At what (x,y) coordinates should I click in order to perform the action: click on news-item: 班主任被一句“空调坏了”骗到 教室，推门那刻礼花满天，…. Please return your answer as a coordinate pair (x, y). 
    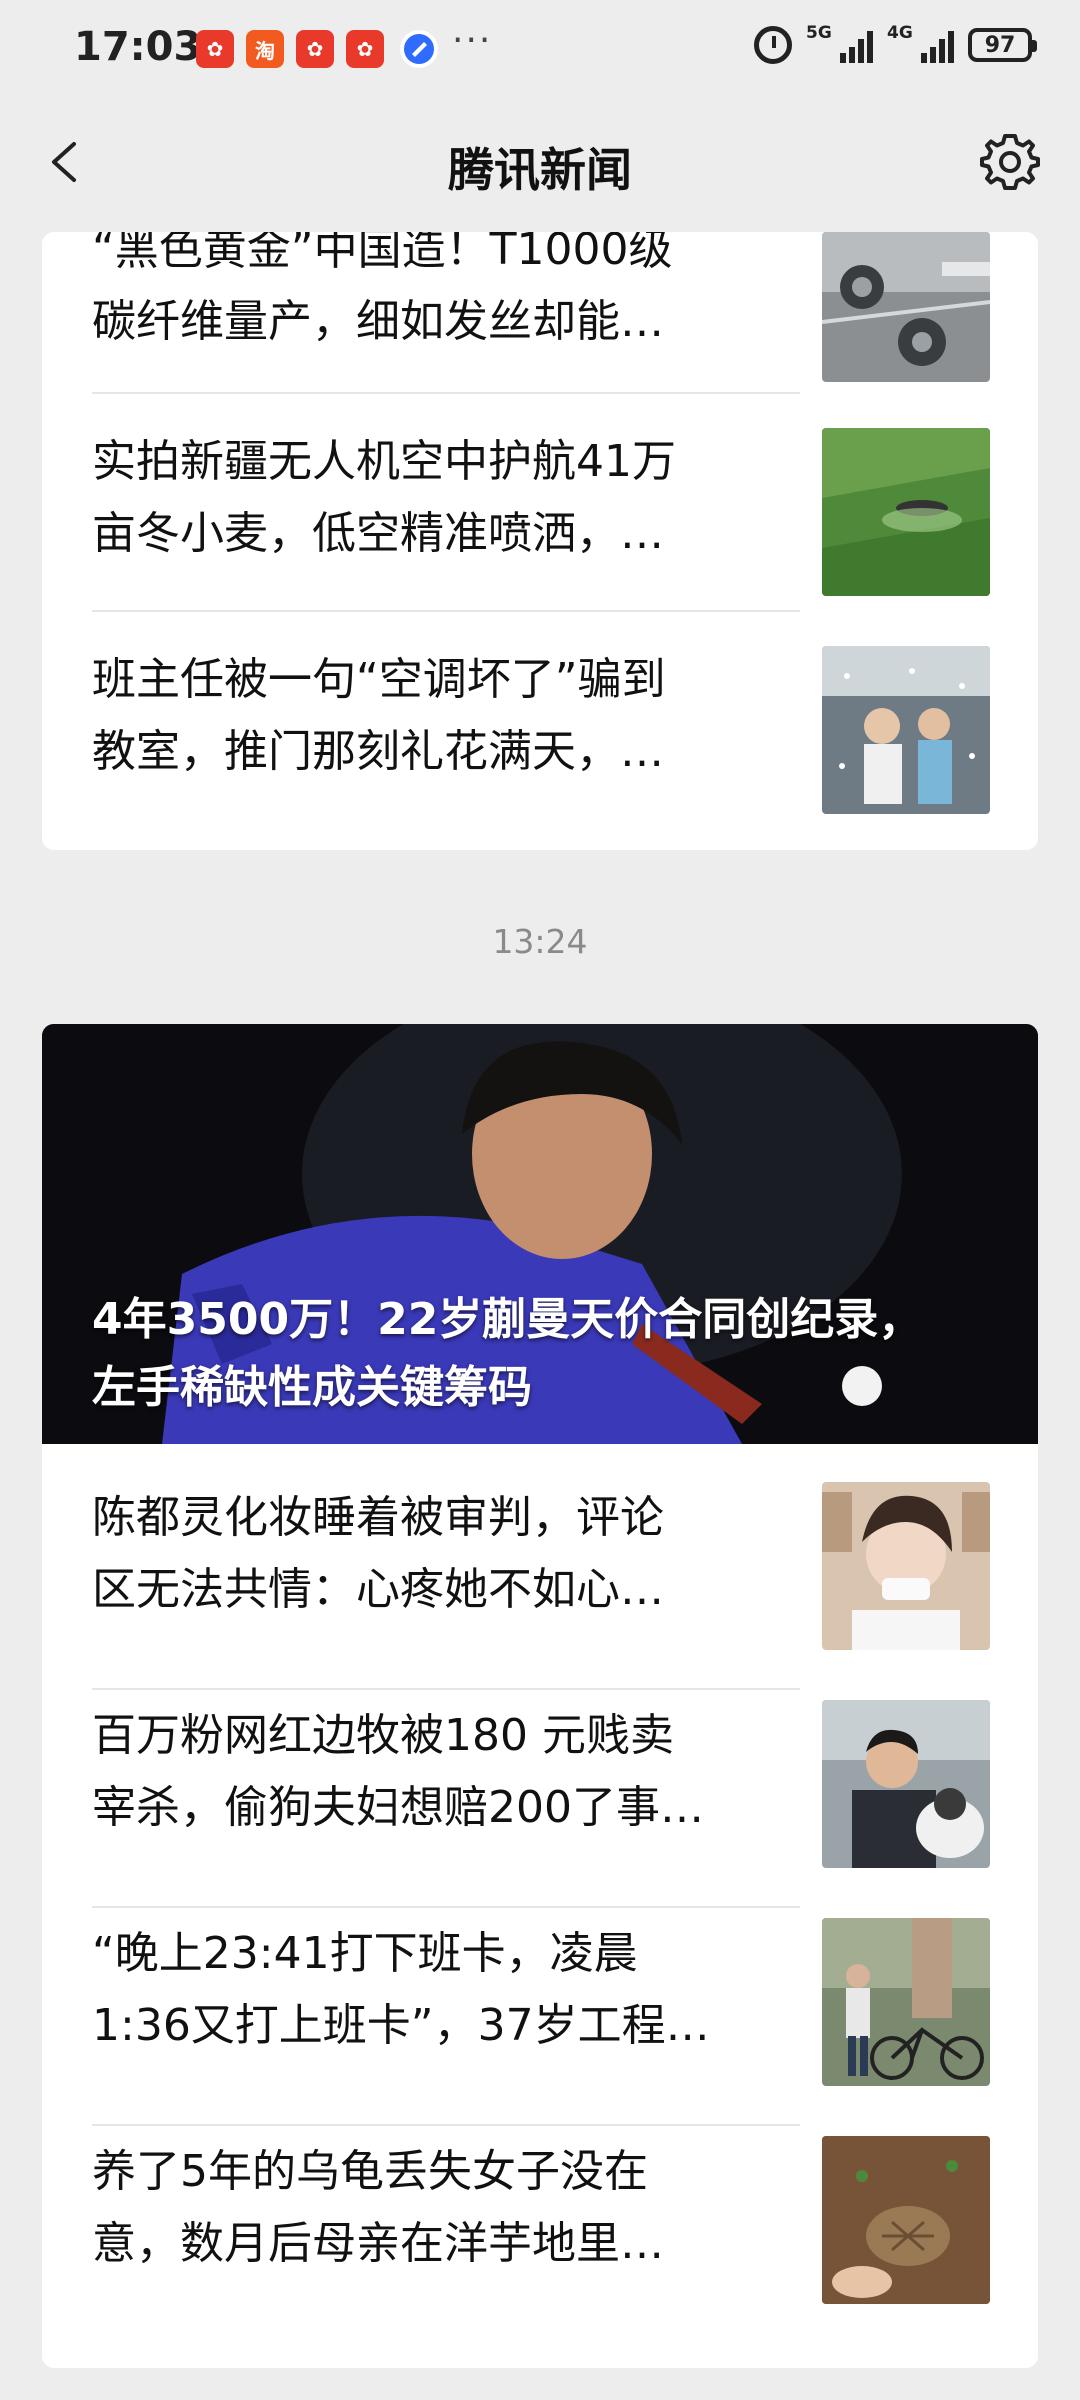
    Looking at the image, I should click on (516, 721).